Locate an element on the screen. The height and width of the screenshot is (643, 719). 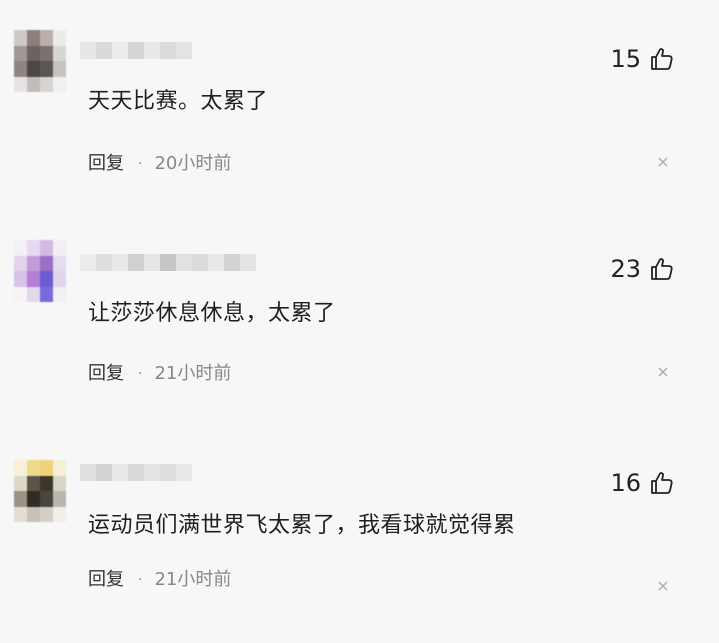
timestamp: 20小时前 is located at coordinates (193, 163).